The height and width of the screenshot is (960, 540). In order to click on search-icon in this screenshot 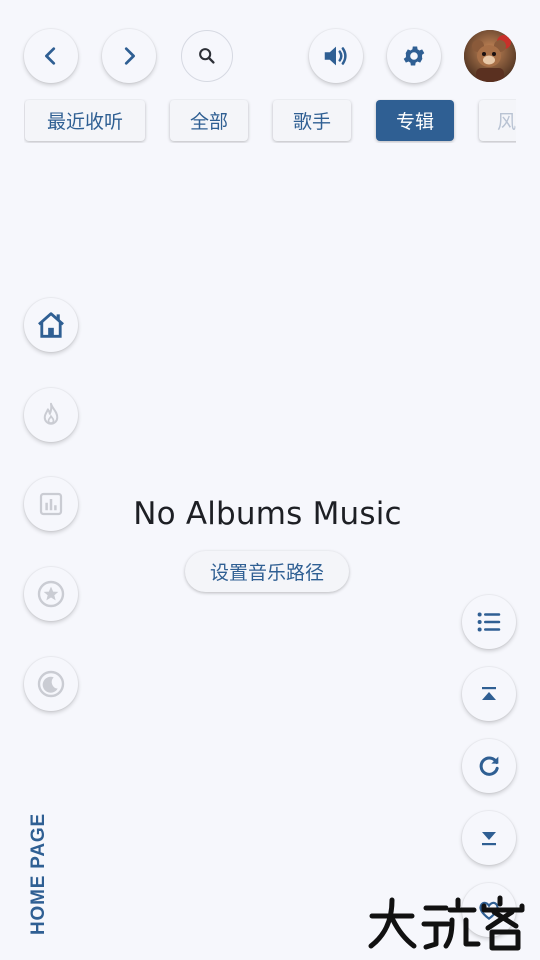, I will do `click(207, 56)`.